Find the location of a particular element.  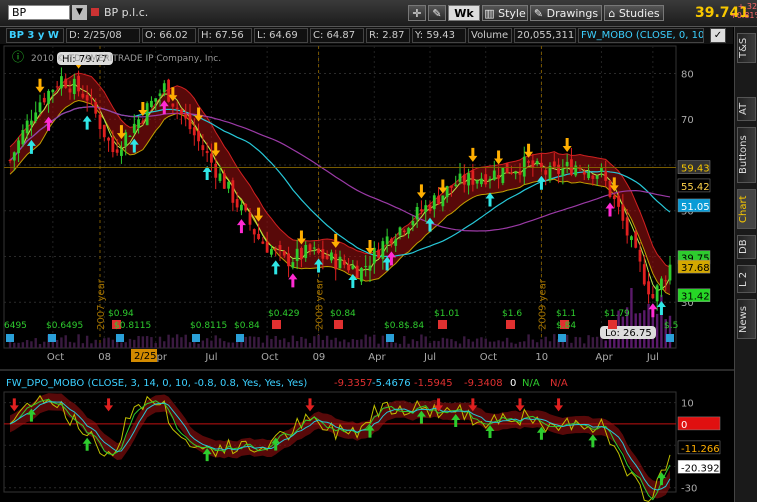

price-tag-label: 51.05 is located at coordinates (695, 207).